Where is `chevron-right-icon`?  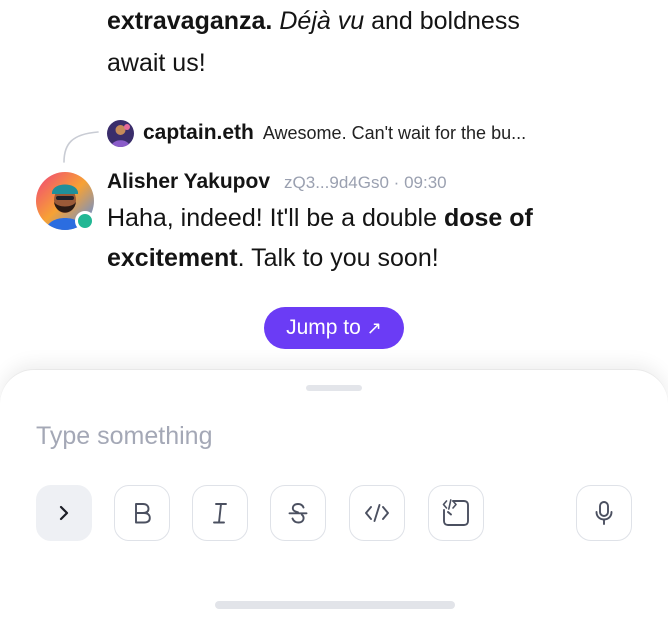
chevron-right-icon is located at coordinates (64, 513).